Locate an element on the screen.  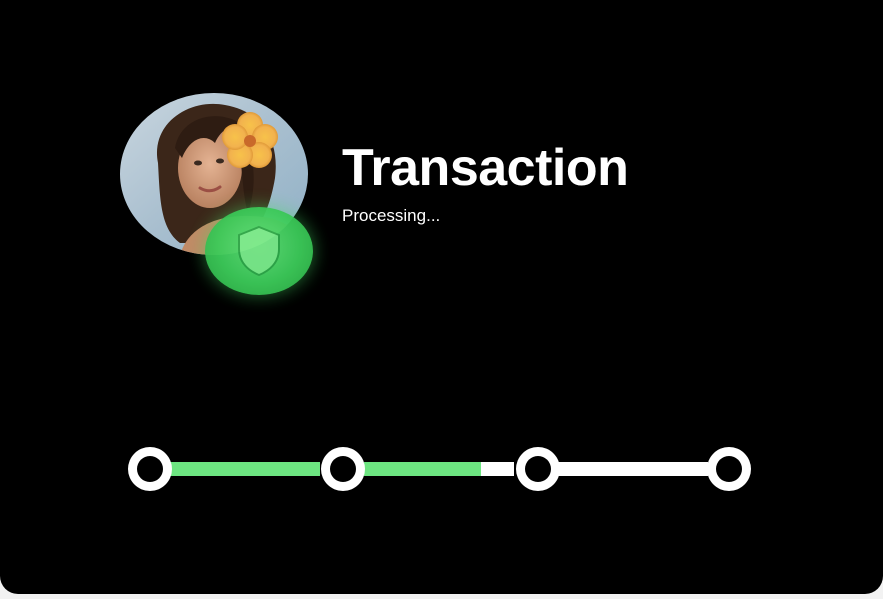
page-title: Transaction is located at coordinates (485, 168).